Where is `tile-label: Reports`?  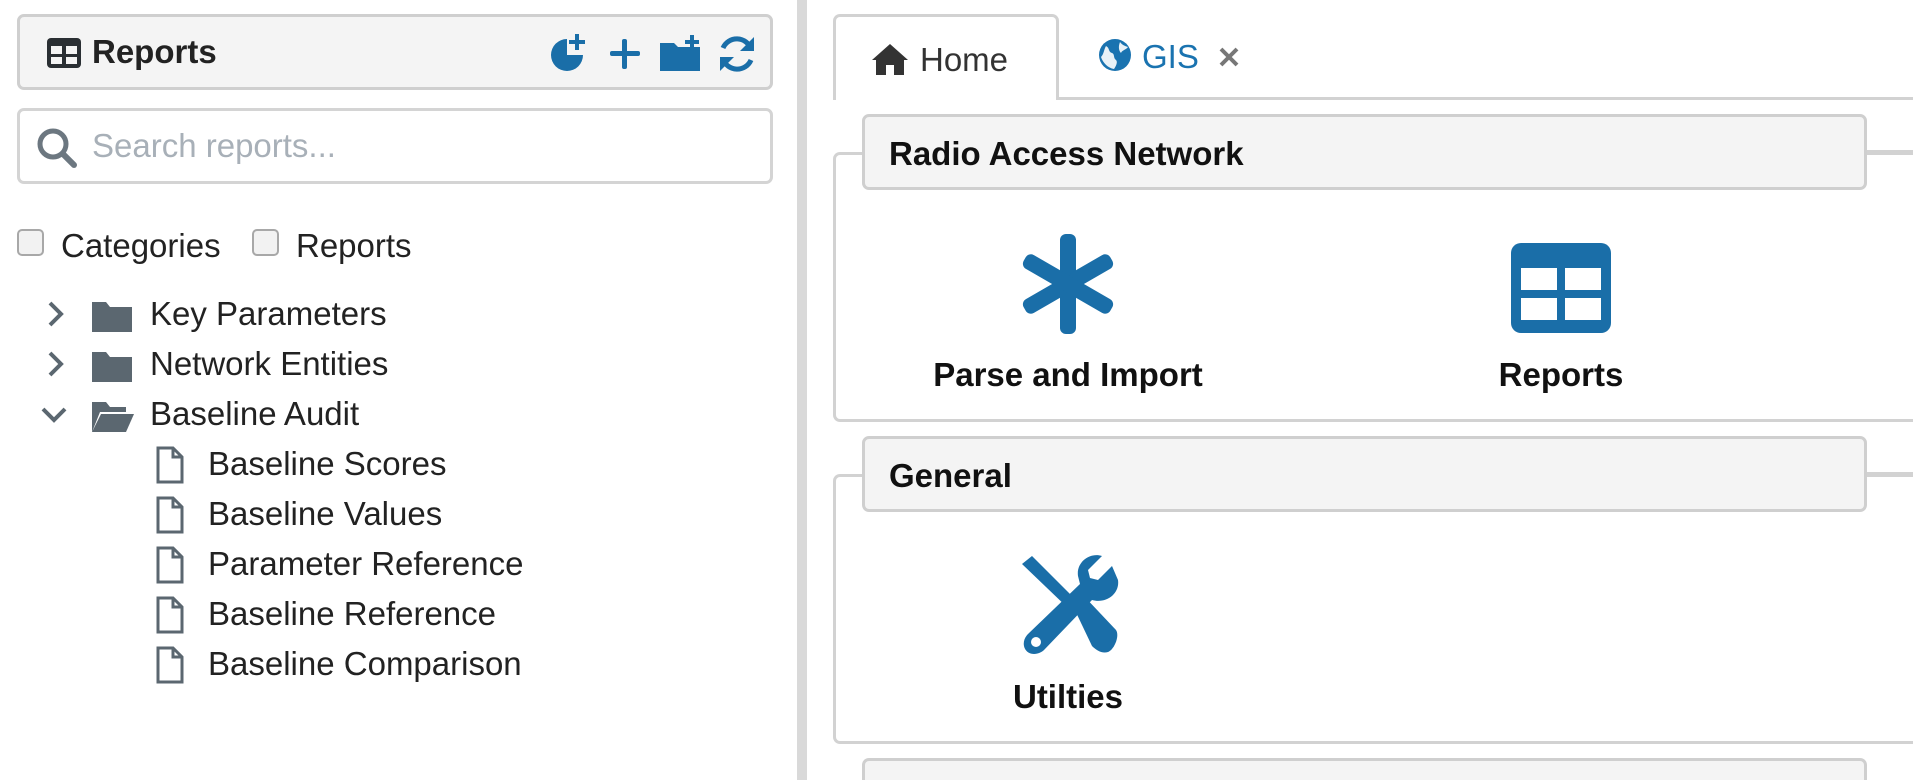
tile-label: Reports is located at coordinates (1561, 374).